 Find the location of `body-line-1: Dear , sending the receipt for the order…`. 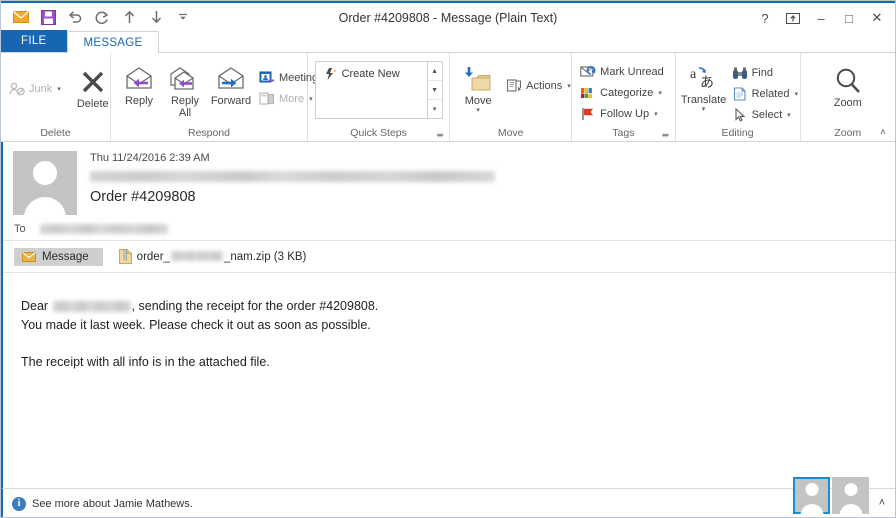

body-line-1: Dear , sending the receipt for the order… is located at coordinates (458, 306).